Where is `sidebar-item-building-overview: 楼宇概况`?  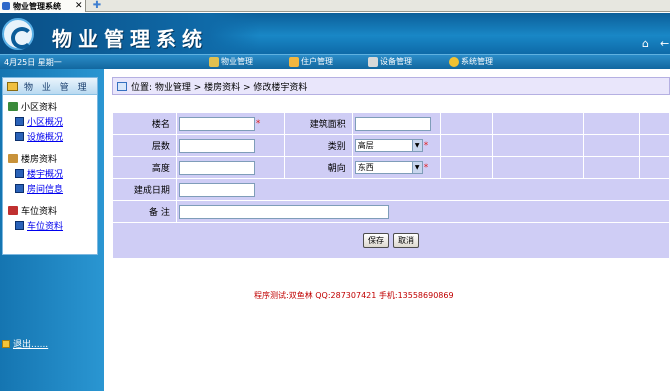 sidebar-item-building-overview: 楼宇概况 is located at coordinates (50, 173).